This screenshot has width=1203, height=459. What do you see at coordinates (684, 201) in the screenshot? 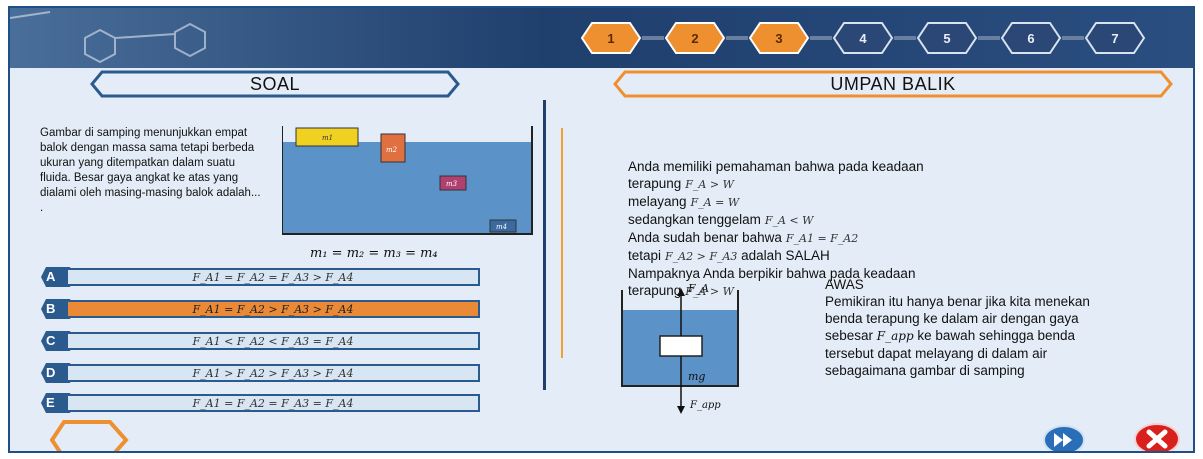
I see `feedback-line: melayang F_A = W` at bounding box center [684, 201].